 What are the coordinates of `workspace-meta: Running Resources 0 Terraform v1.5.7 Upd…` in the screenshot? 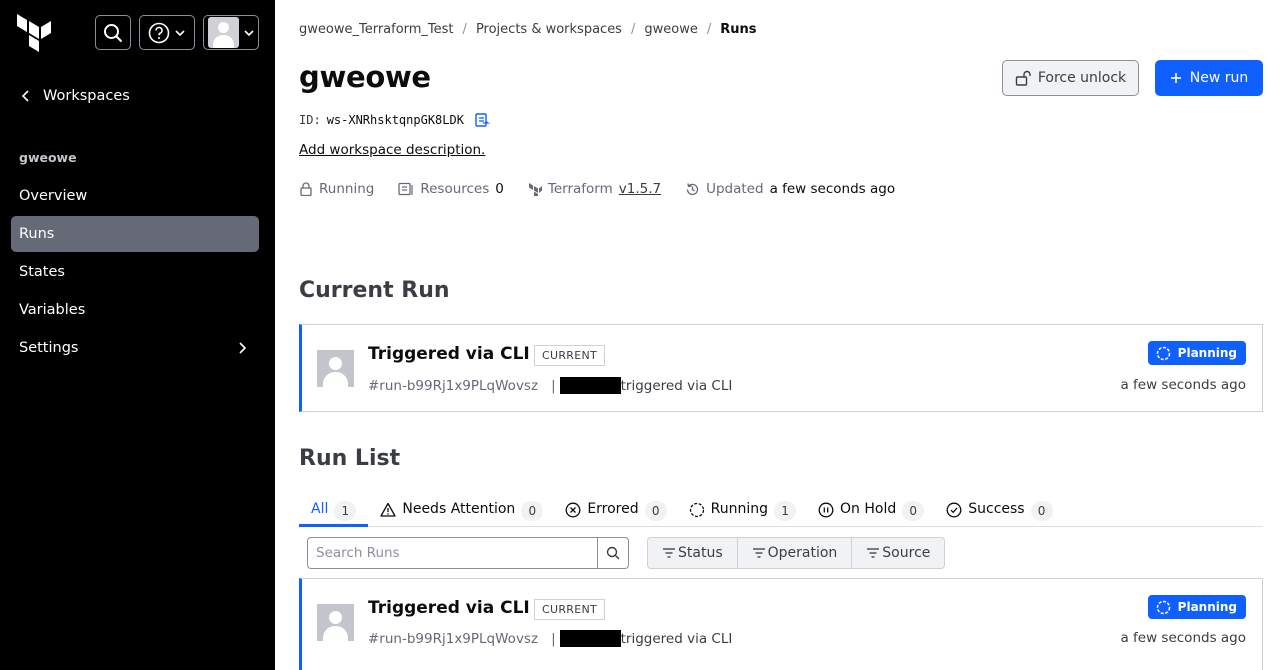 It's located at (609, 189).